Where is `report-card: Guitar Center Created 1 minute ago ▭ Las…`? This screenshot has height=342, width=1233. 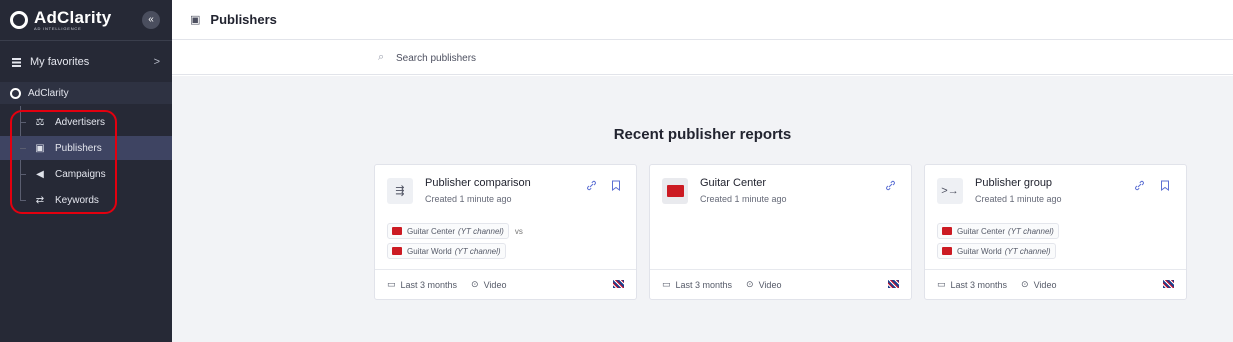
report-card: Guitar Center Created 1 minute ago ▭ Las… is located at coordinates (780, 232).